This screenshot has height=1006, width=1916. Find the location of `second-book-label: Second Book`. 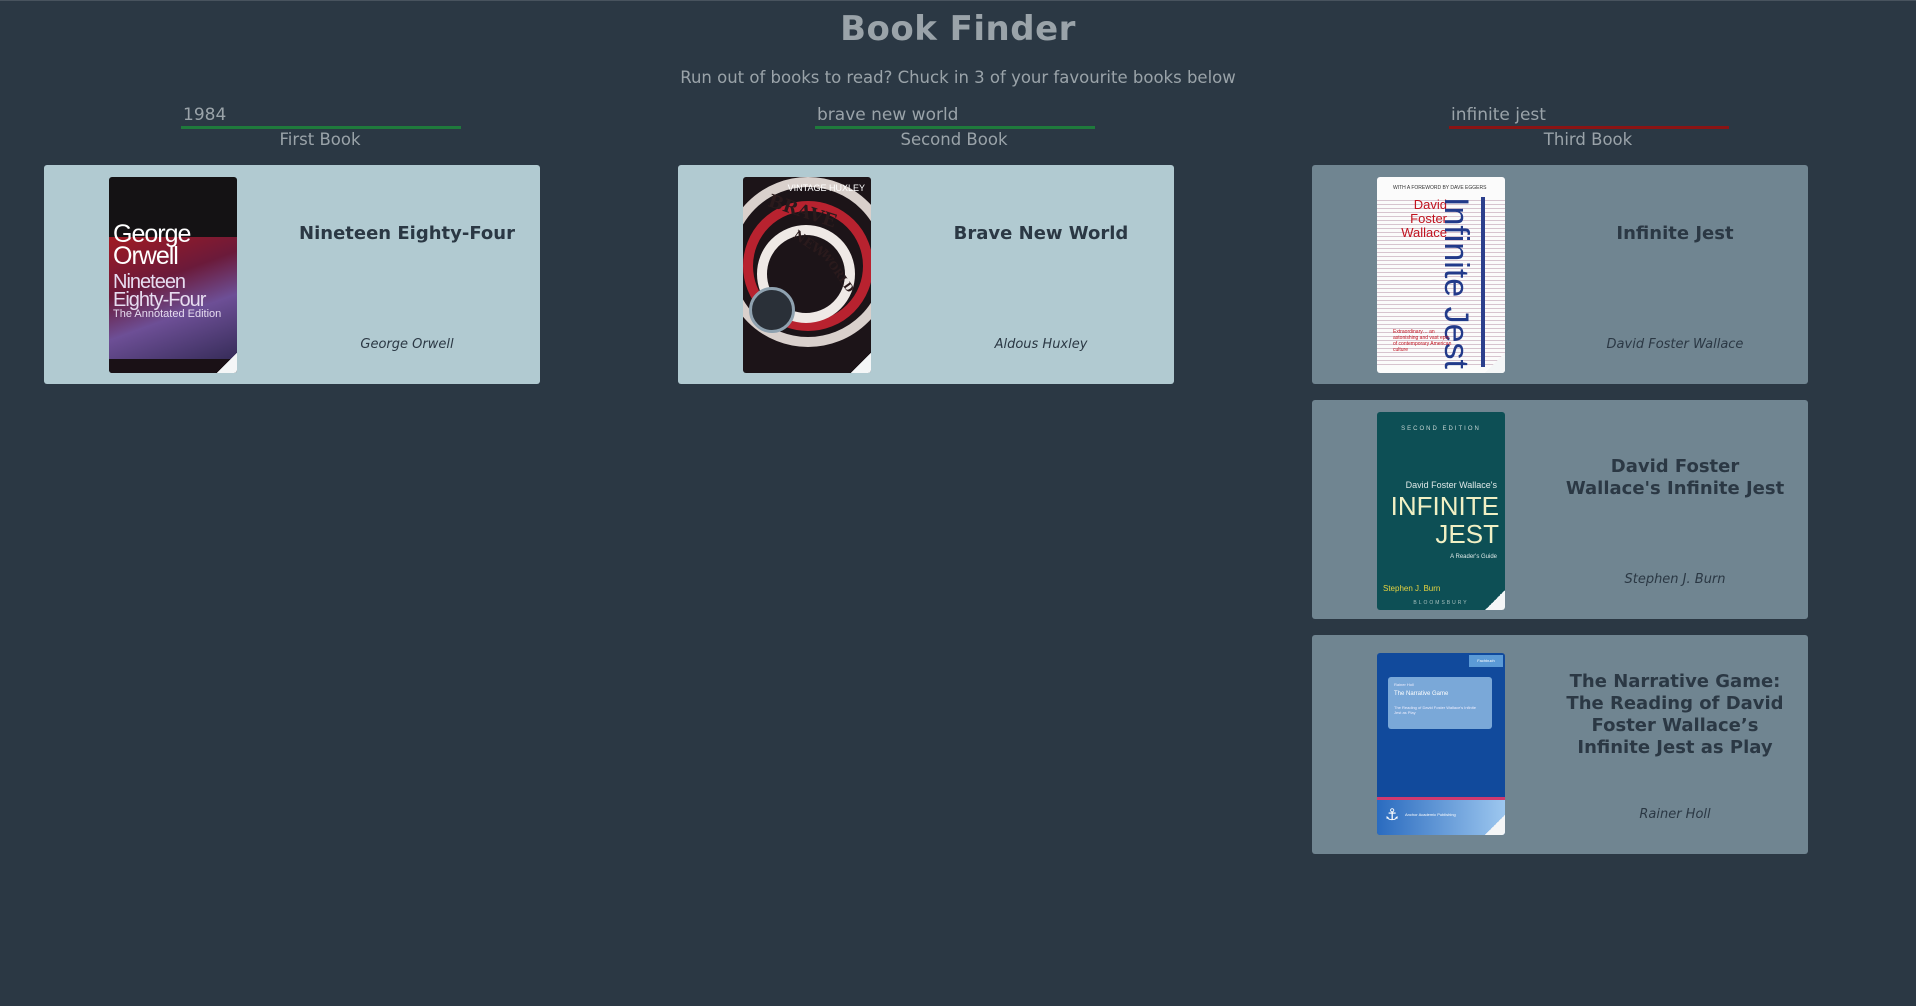

second-book-label: Second Book is located at coordinates (954, 139).